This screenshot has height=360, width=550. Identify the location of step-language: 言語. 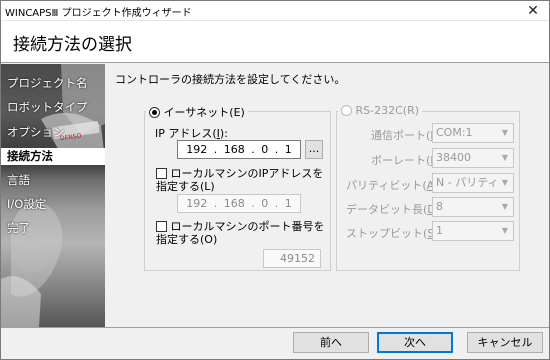
(18, 180).